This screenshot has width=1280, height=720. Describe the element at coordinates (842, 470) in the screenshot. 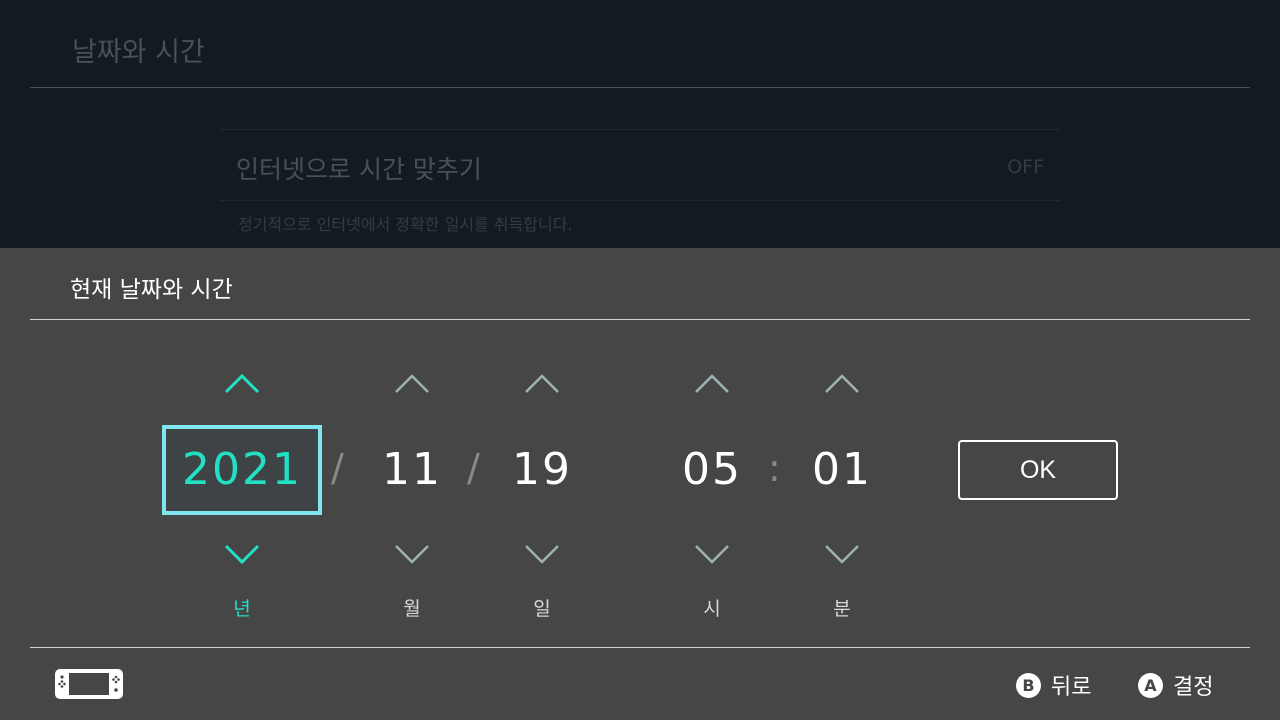

I see `minute-value: 01` at that location.